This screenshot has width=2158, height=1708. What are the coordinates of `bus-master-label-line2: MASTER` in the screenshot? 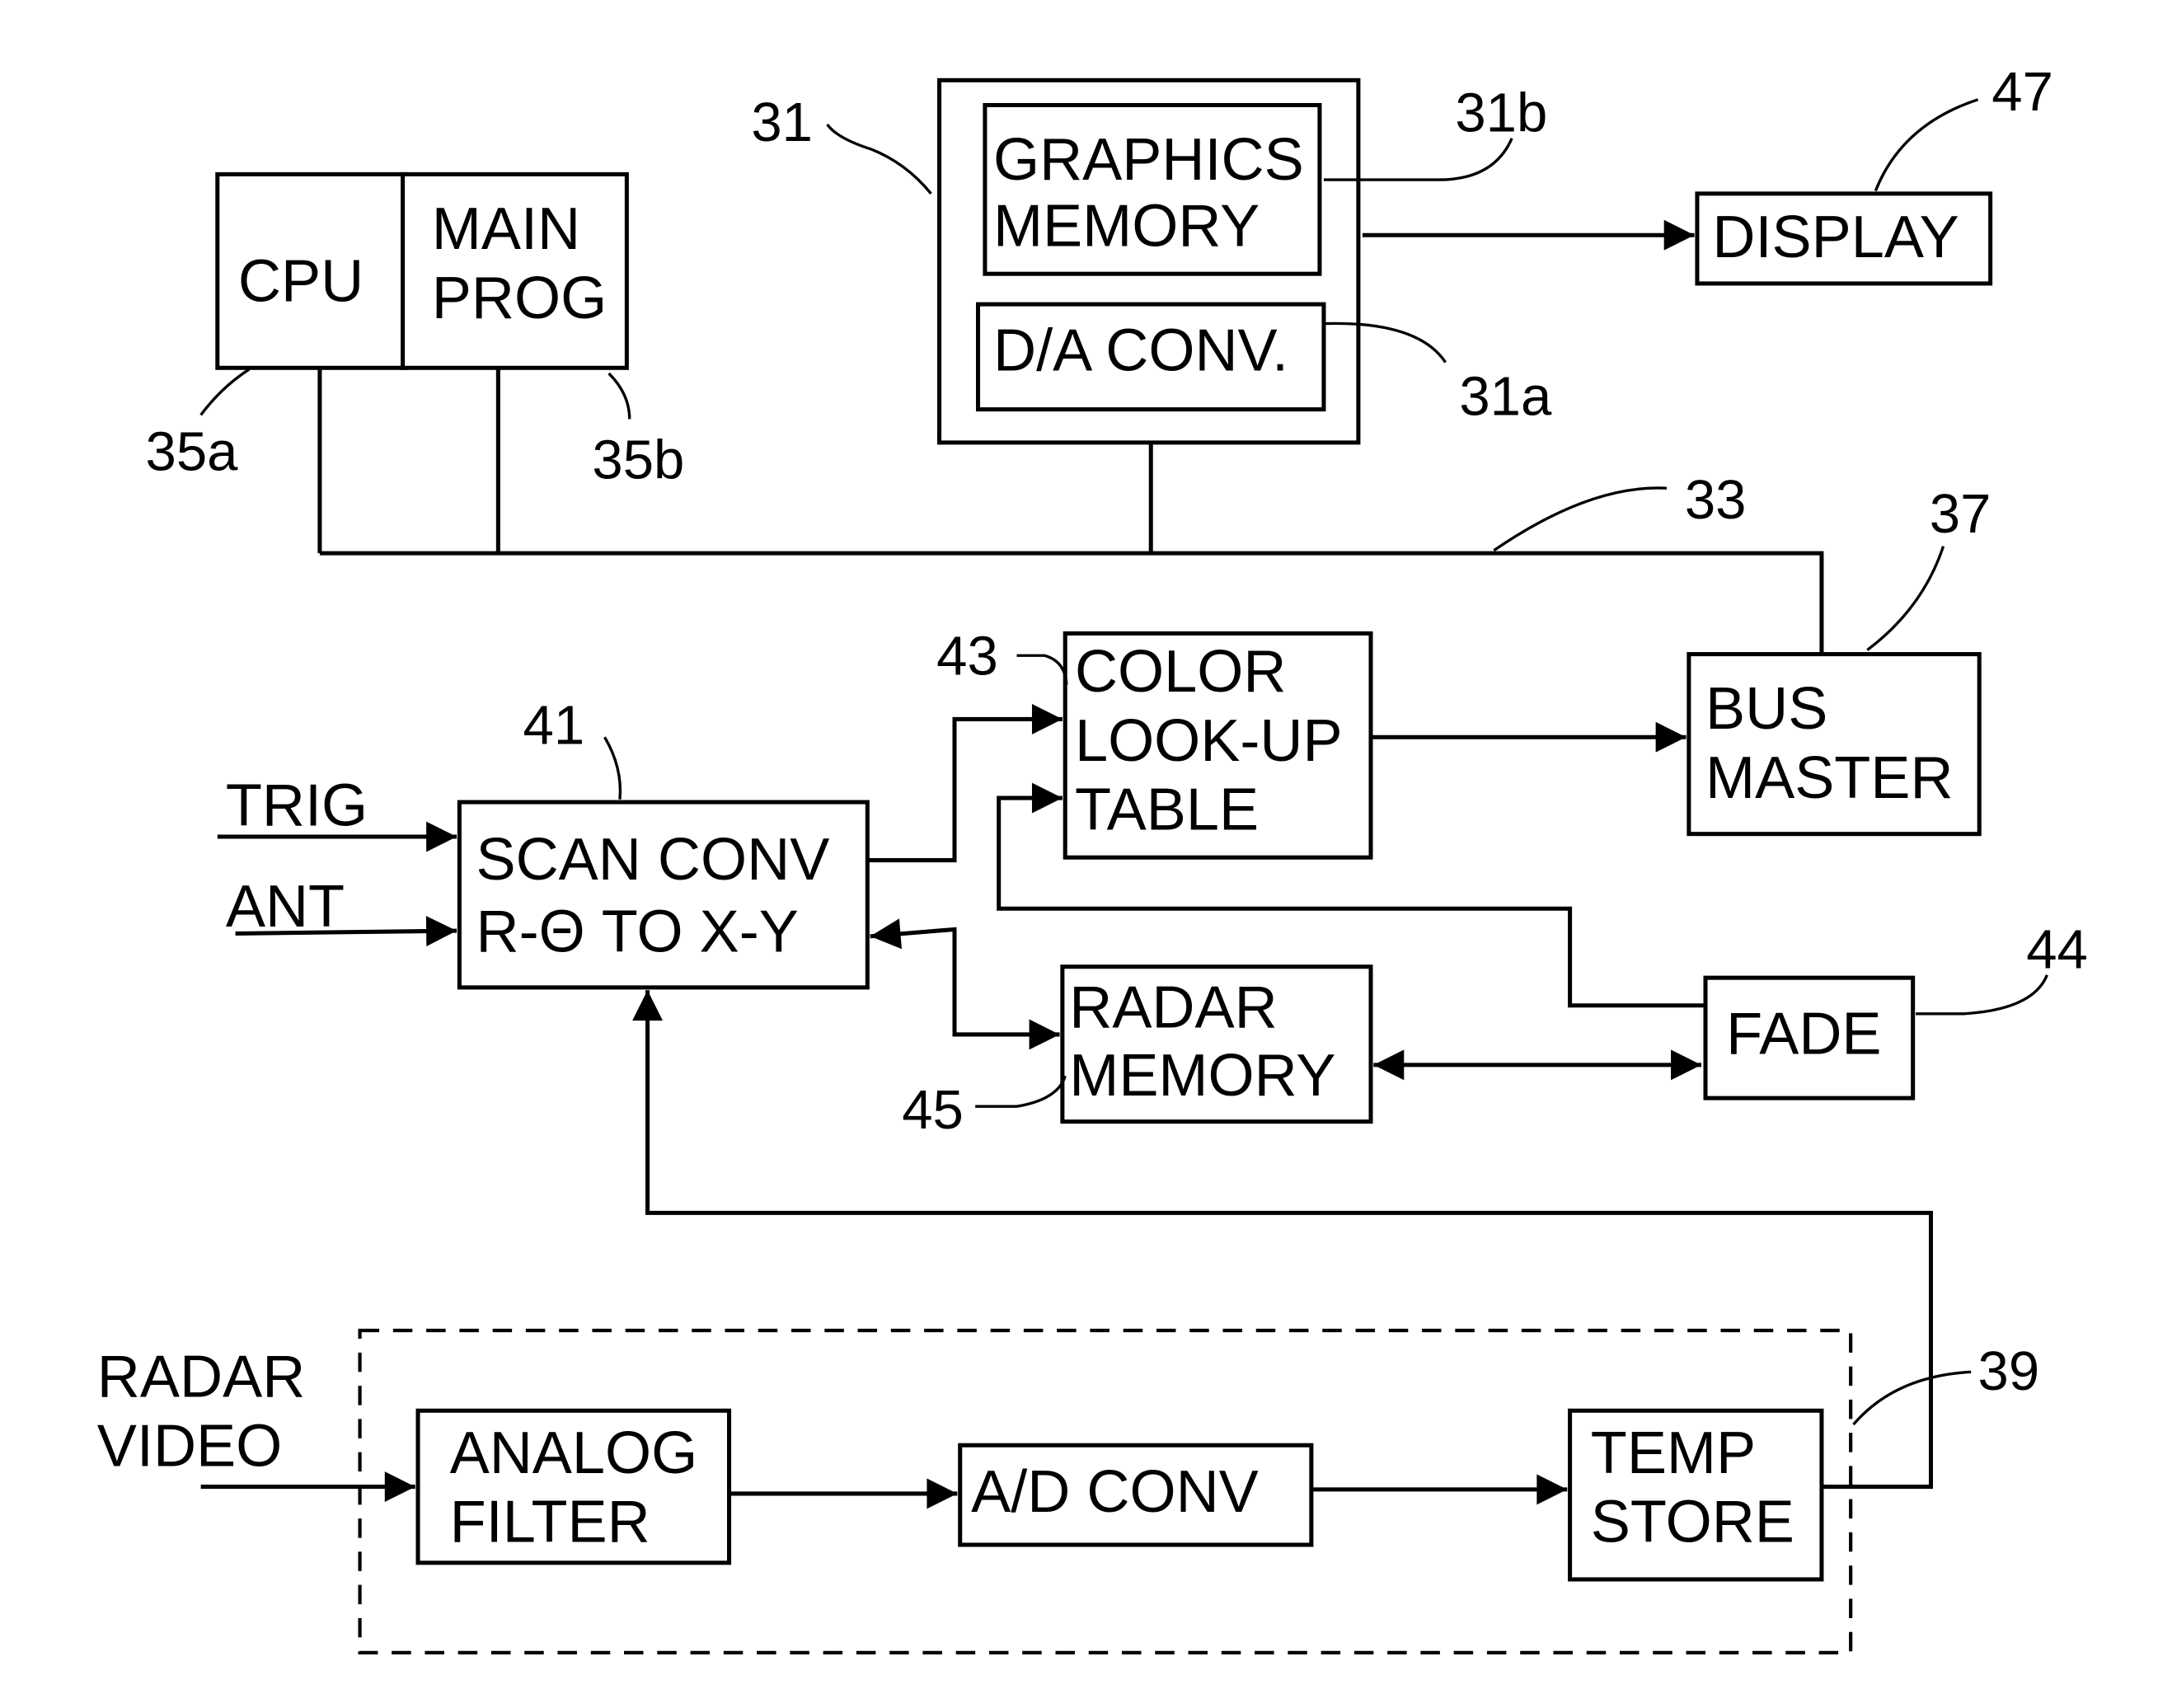 It's located at (1829, 778).